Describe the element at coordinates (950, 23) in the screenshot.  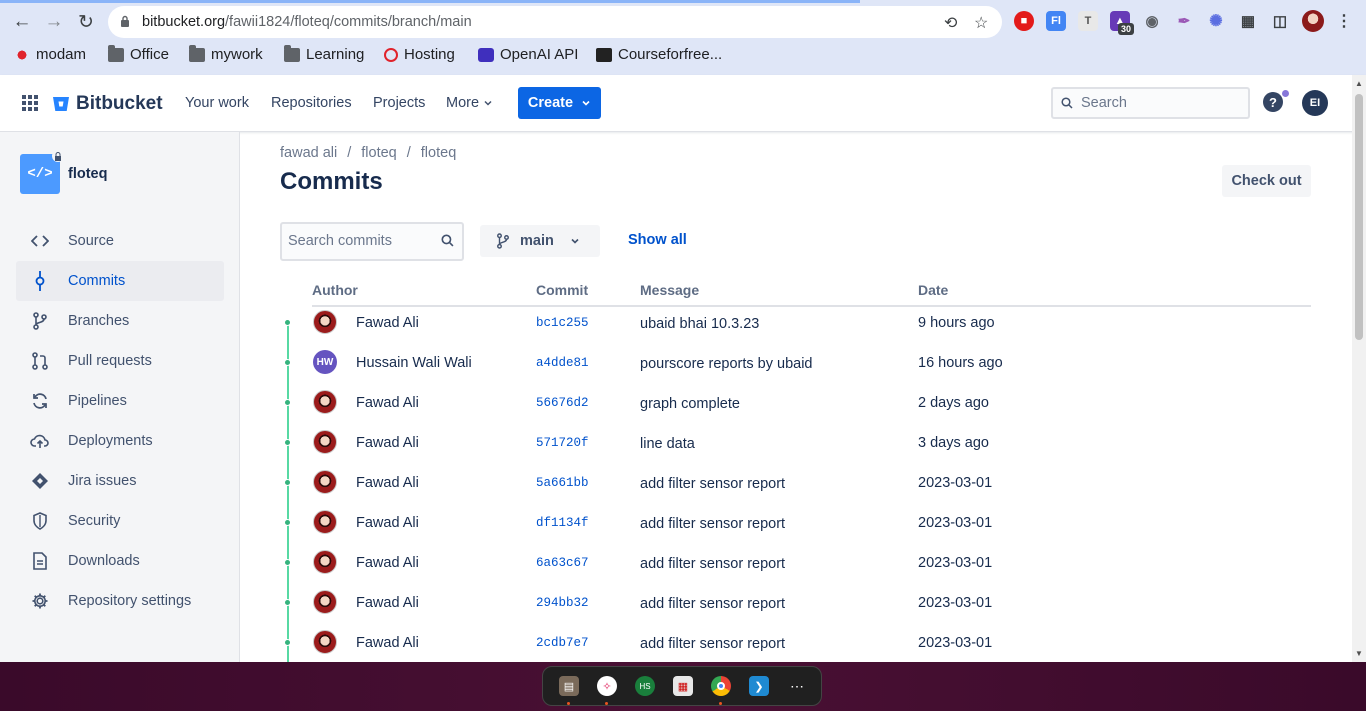
I see `share-icon: ⟲` at that location.